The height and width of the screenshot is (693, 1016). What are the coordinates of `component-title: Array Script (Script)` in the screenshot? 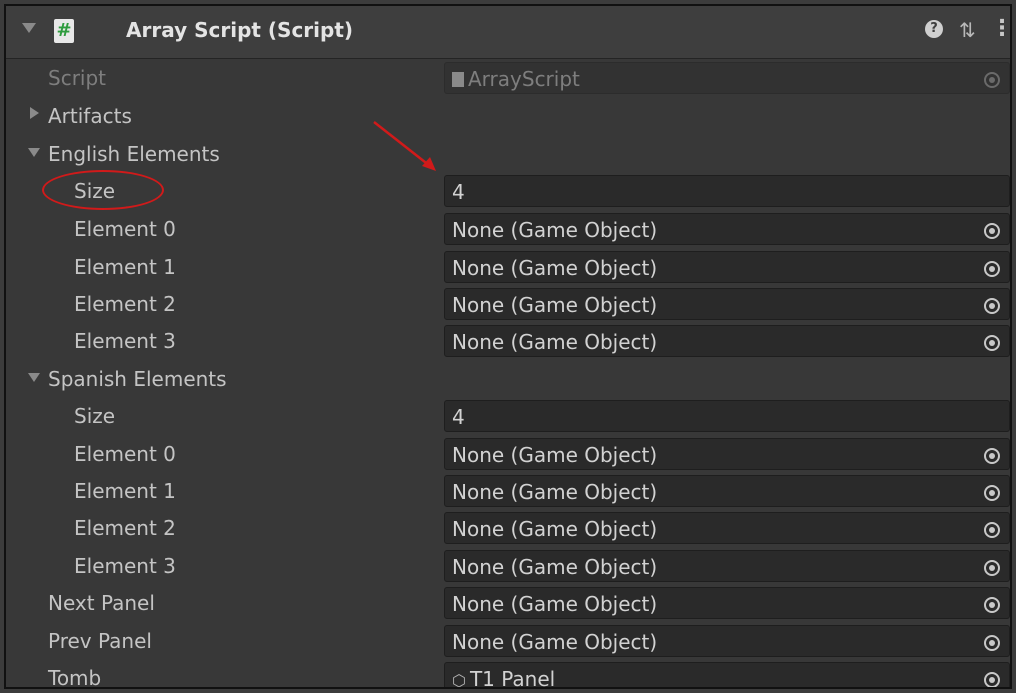 It's located at (240, 30).